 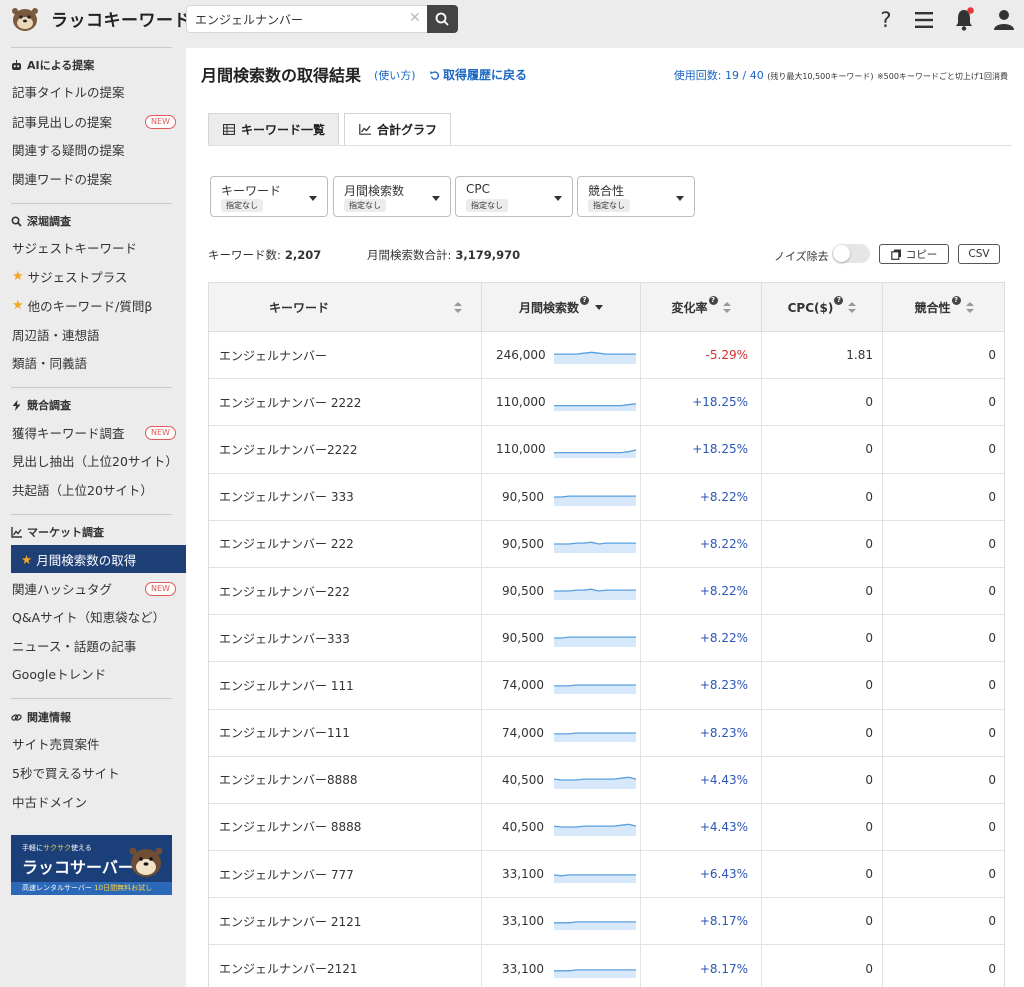 What do you see at coordinates (68, 432) in the screenshot?
I see `sidebar-item-acquired-keywords: 獲得キーワード調査` at bounding box center [68, 432].